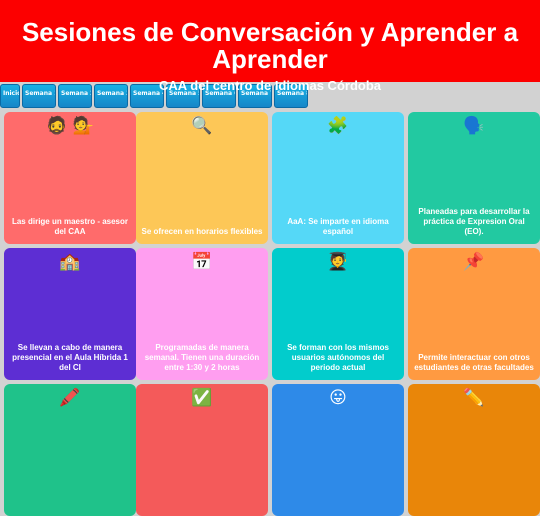  Describe the element at coordinates (70, 398) in the screenshot. I see `crayon-icon: 🖍️` at that location.